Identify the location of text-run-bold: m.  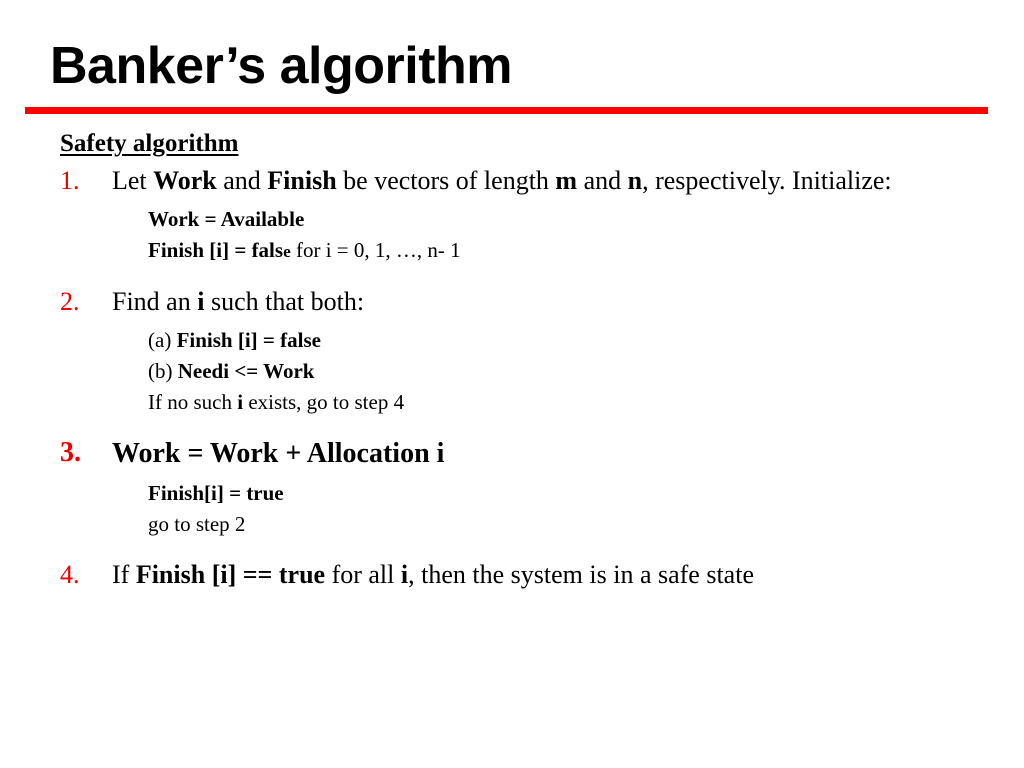
(566, 180).